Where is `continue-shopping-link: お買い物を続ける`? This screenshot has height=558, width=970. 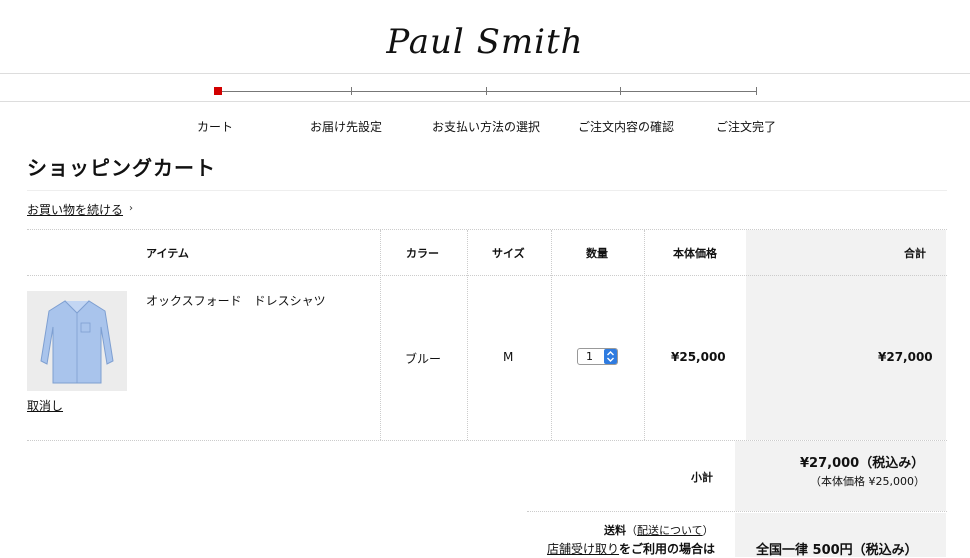 continue-shopping-link: お買い物を続ける is located at coordinates (75, 209).